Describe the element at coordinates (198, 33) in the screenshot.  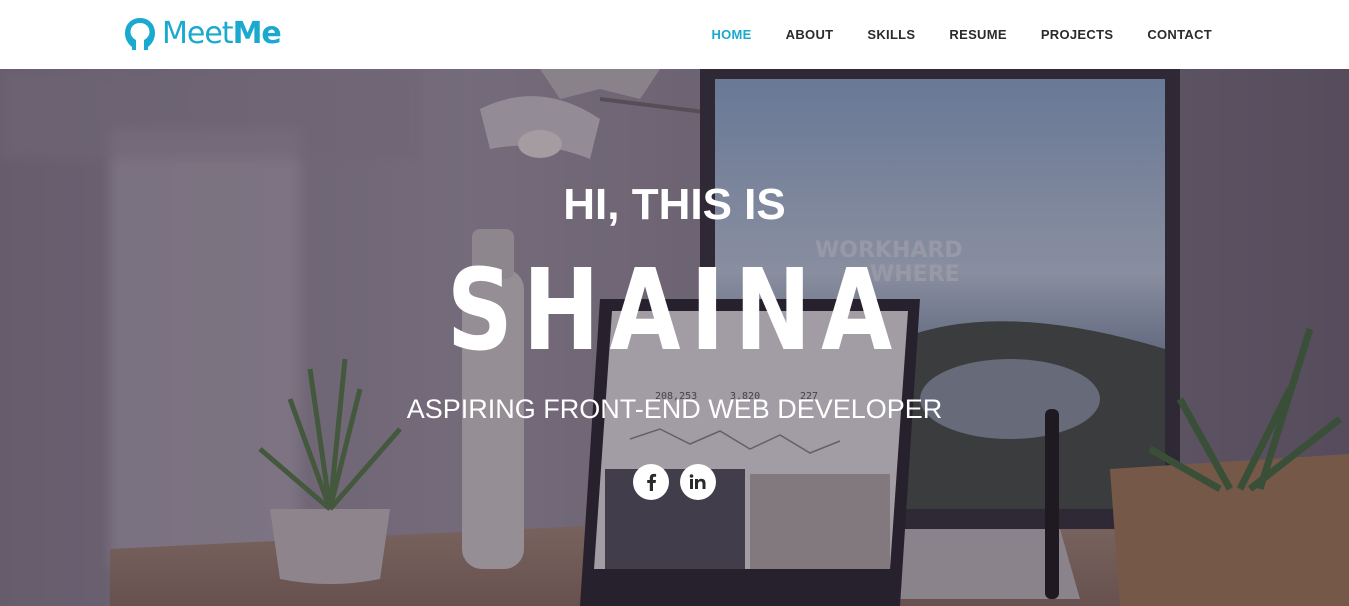
I see `brand-name-light: Meet` at that location.